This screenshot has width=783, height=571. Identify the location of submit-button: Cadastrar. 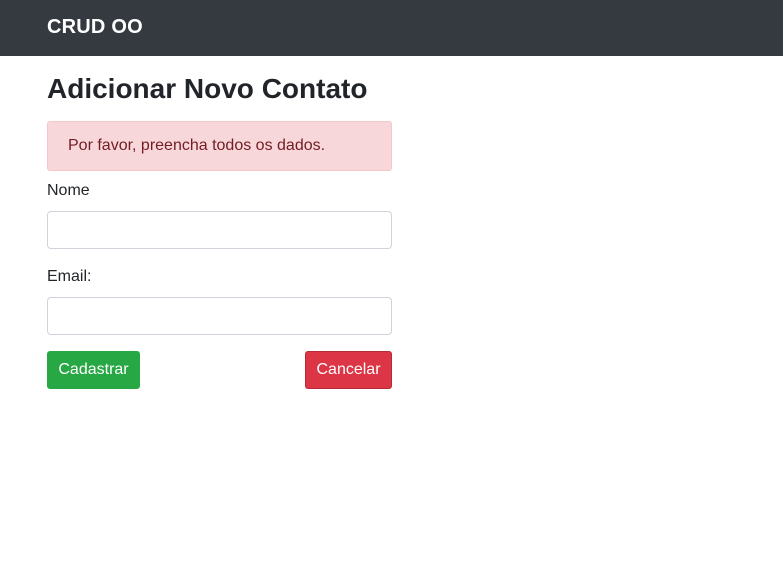
(93, 370).